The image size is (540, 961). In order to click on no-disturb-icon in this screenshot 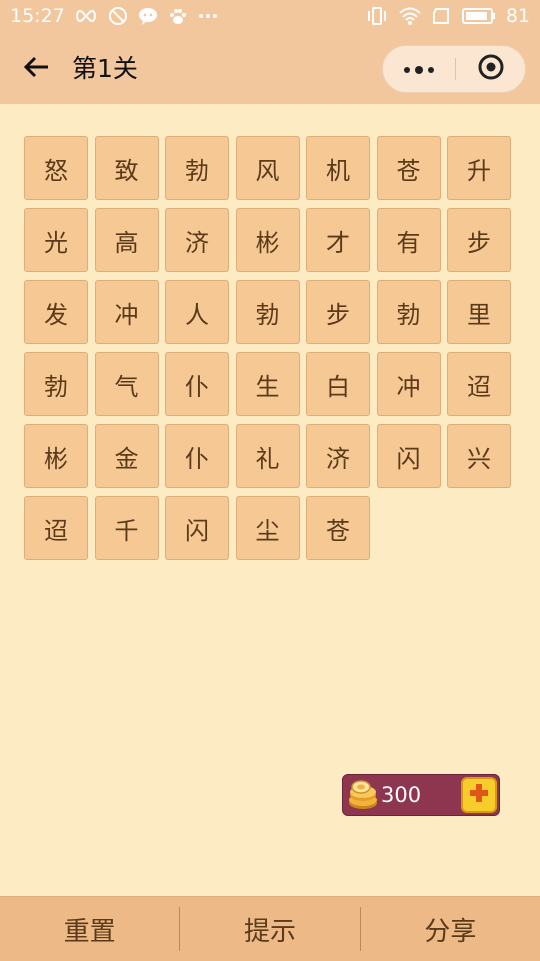, I will do `click(118, 16)`.